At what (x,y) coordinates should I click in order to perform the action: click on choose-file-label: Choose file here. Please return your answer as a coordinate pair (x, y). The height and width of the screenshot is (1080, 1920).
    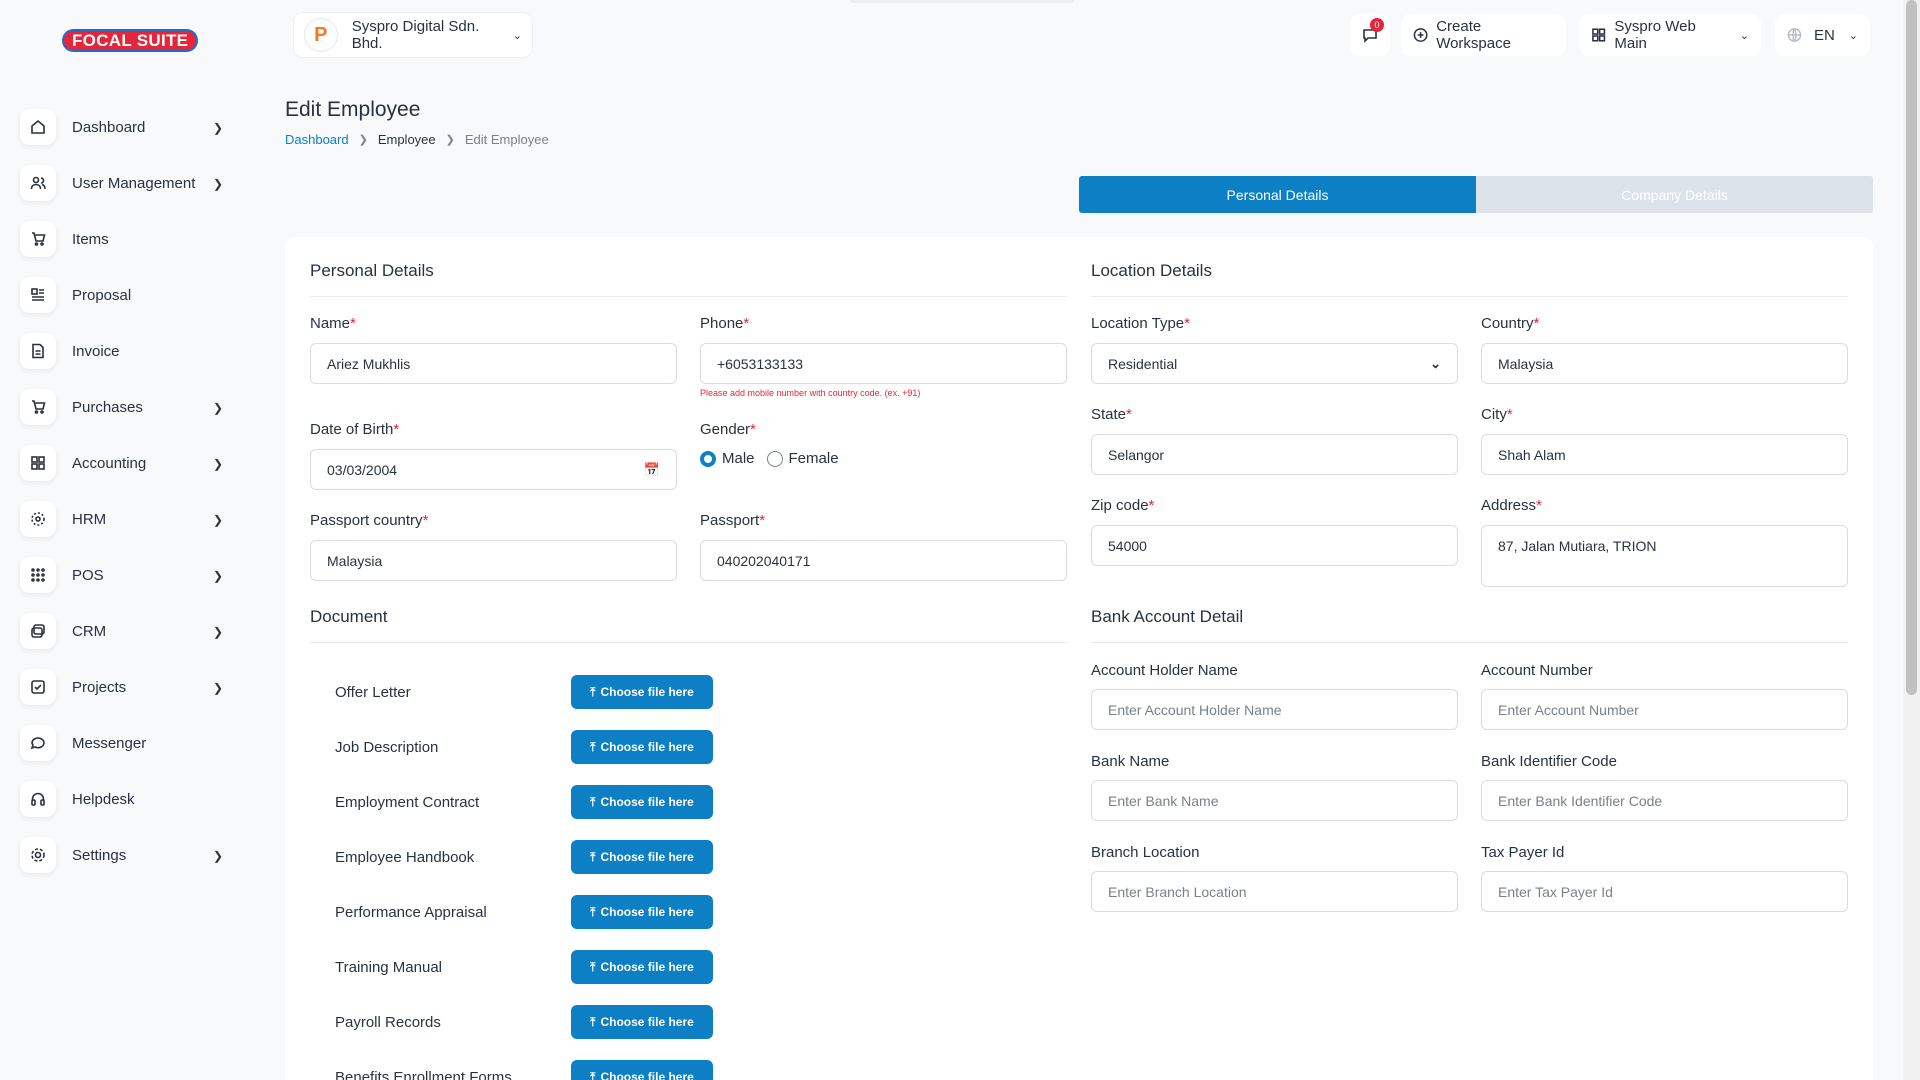
    Looking at the image, I should click on (647, 1022).